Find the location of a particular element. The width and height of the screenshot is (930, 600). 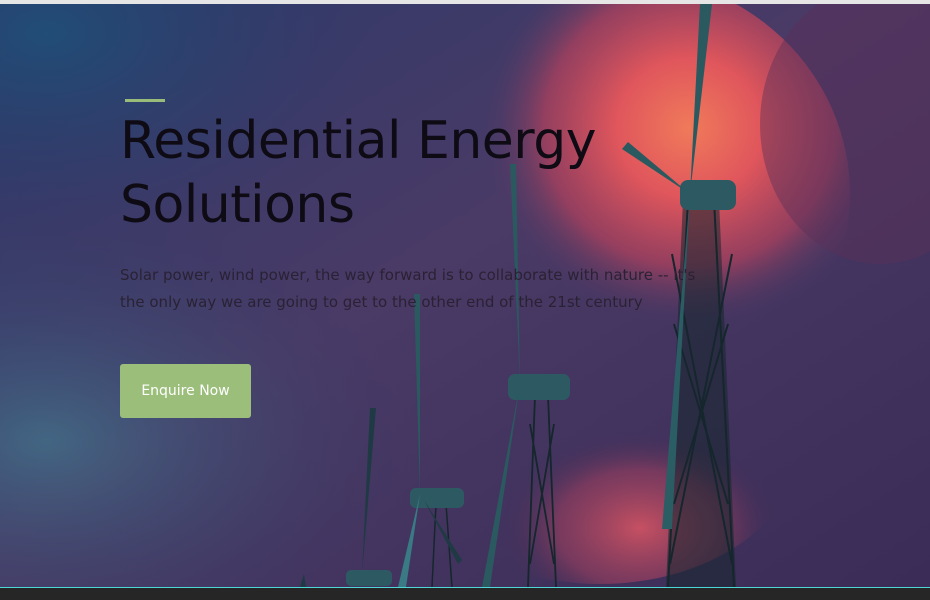

hero-title: Residential Energy Solutions is located at coordinates (358, 173).